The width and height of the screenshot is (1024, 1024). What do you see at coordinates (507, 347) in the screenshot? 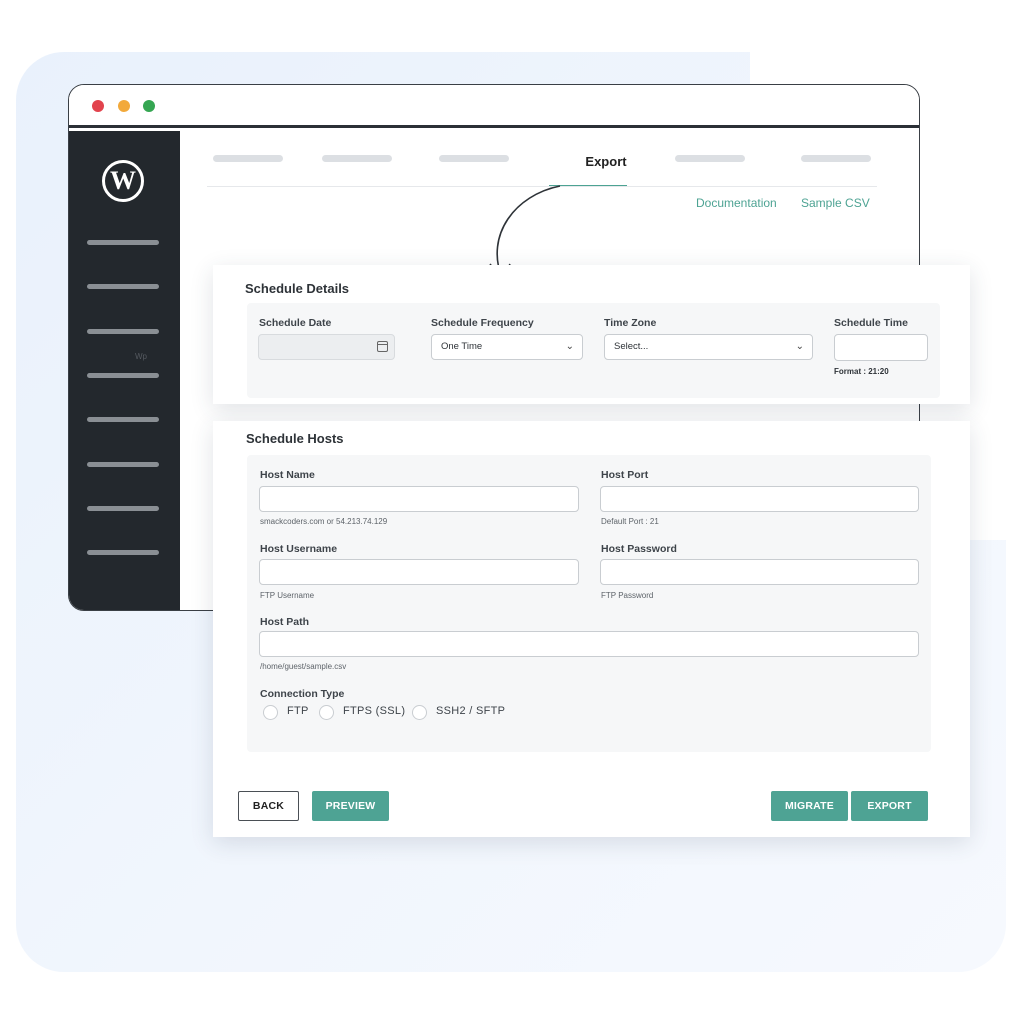
I see `schedule-frequency-select: One Time ⌄` at bounding box center [507, 347].